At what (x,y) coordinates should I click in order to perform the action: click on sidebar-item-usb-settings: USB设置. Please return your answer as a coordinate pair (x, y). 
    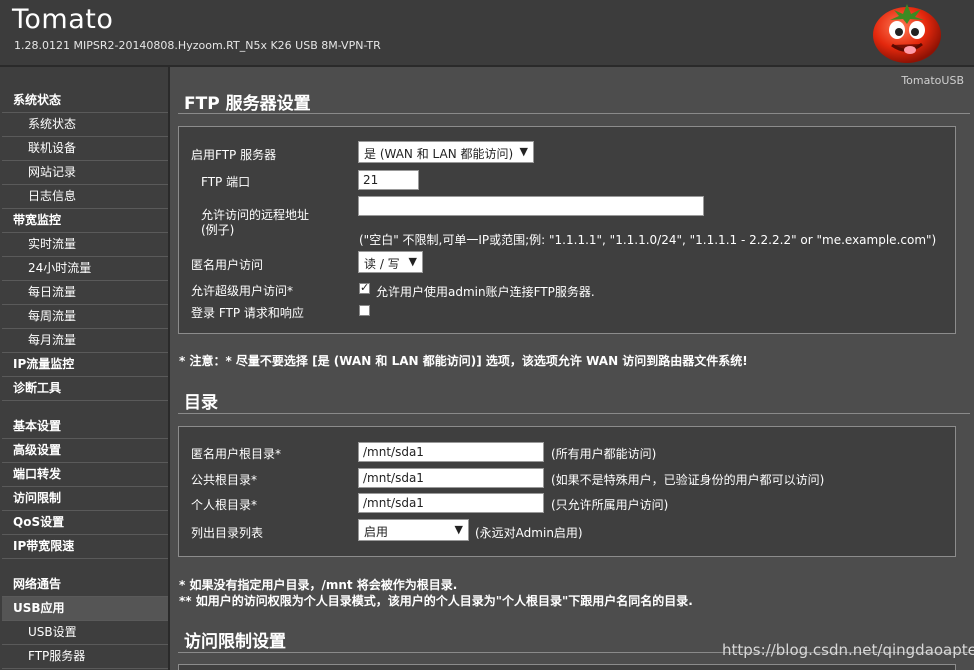
    Looking at the image, I should click on (85, 633).